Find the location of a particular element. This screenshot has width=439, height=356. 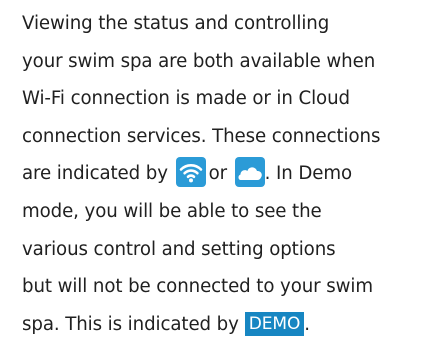

paragraph-line: mode, you will be able to see the is located at coordinates (172, 211).